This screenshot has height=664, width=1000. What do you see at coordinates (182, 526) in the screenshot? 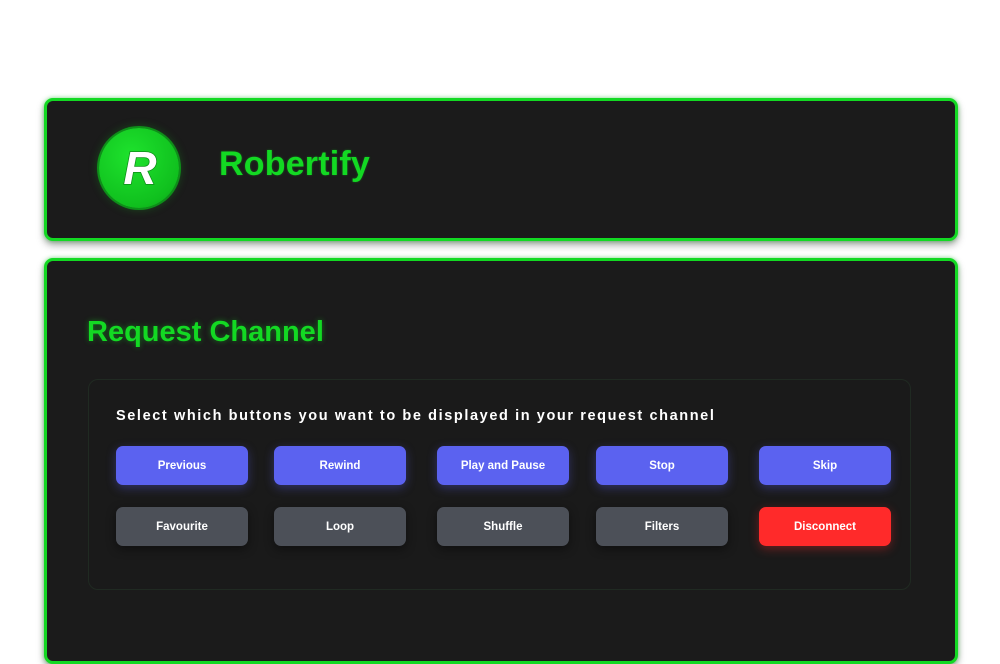
I see `favourite-button: Favourite` at bounding box center [182, 526].